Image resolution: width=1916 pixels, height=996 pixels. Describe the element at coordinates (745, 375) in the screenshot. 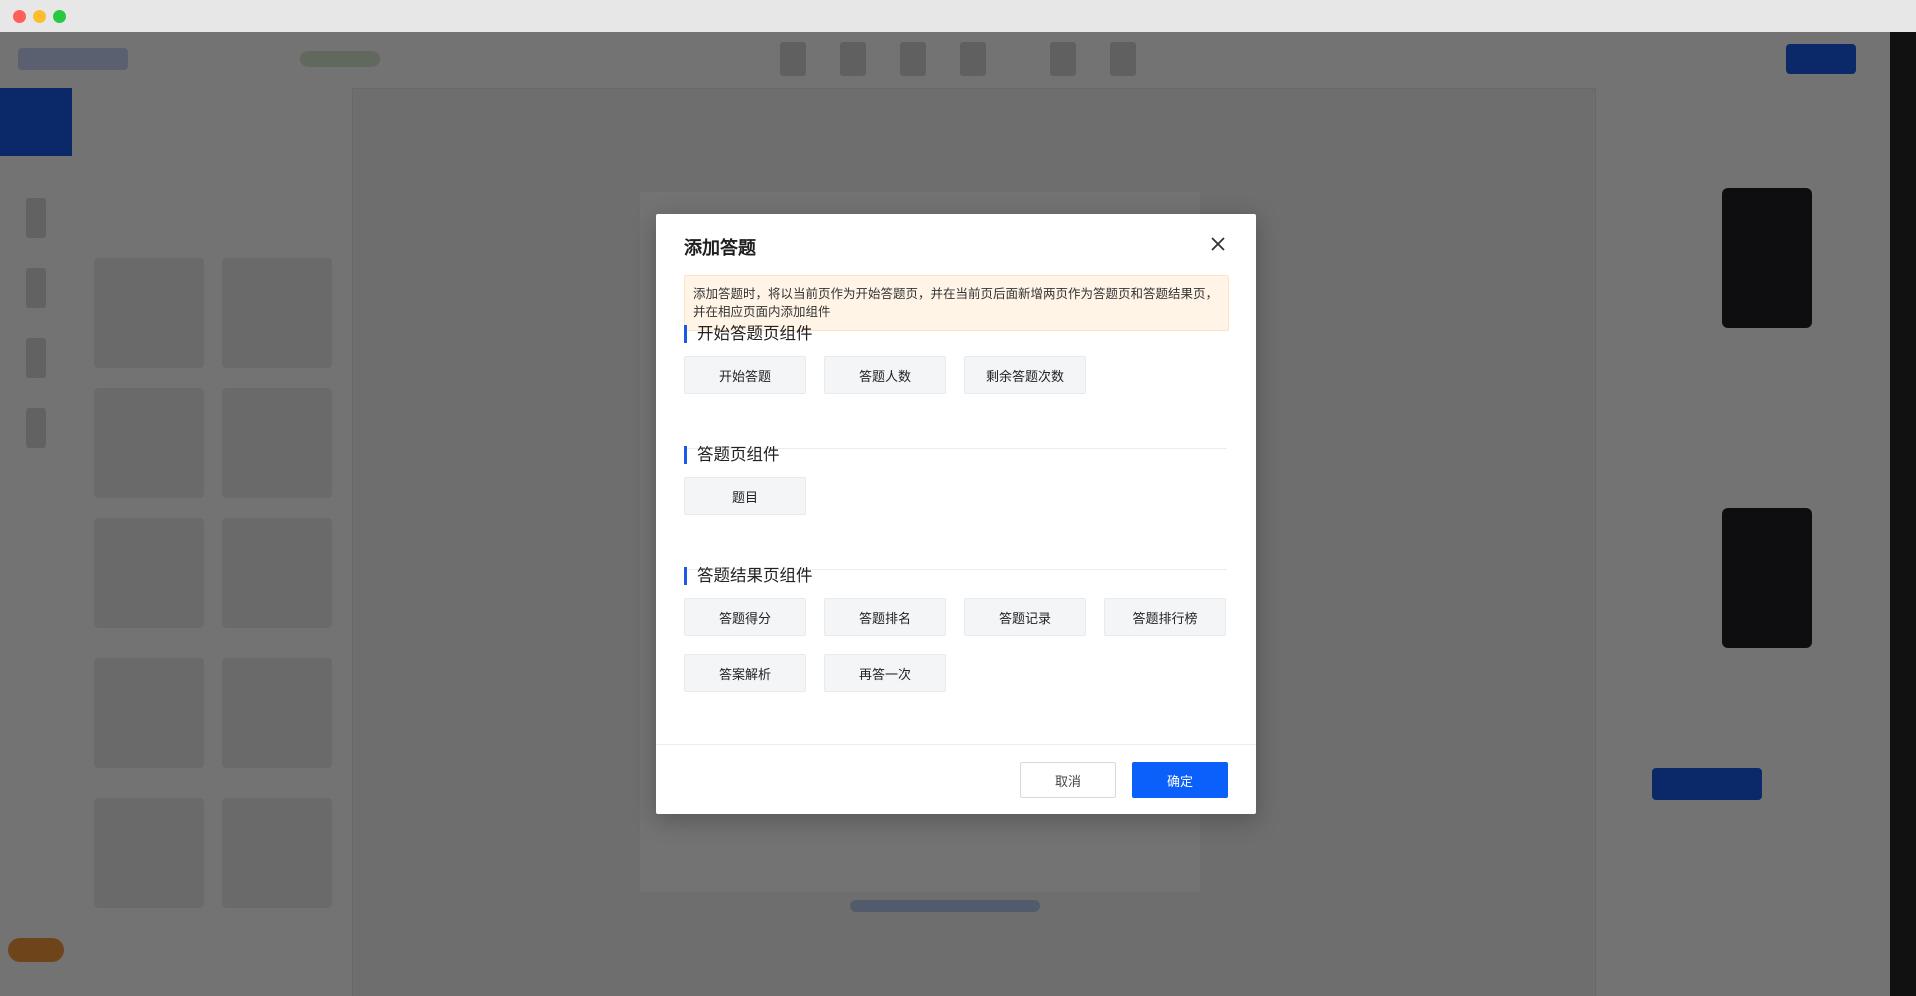

I see `component-start-quiz: 开始答题` at that location.